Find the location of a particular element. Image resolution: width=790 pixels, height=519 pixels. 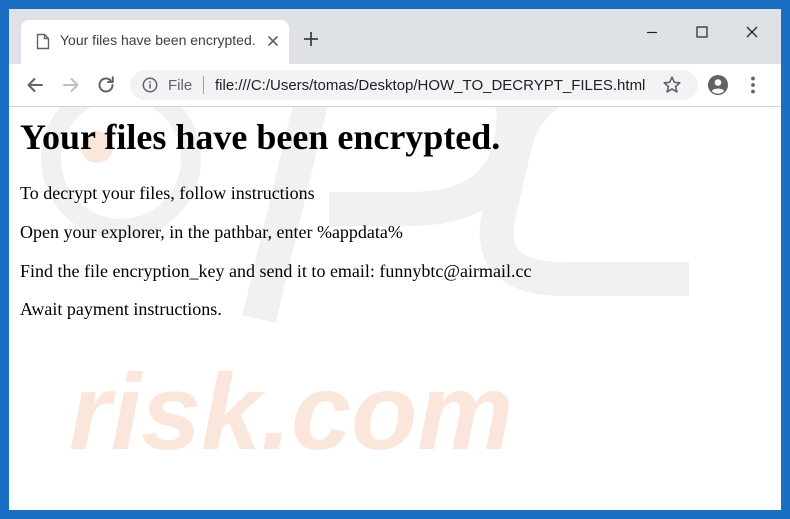

info-icon is located at coordinates (150, 85).